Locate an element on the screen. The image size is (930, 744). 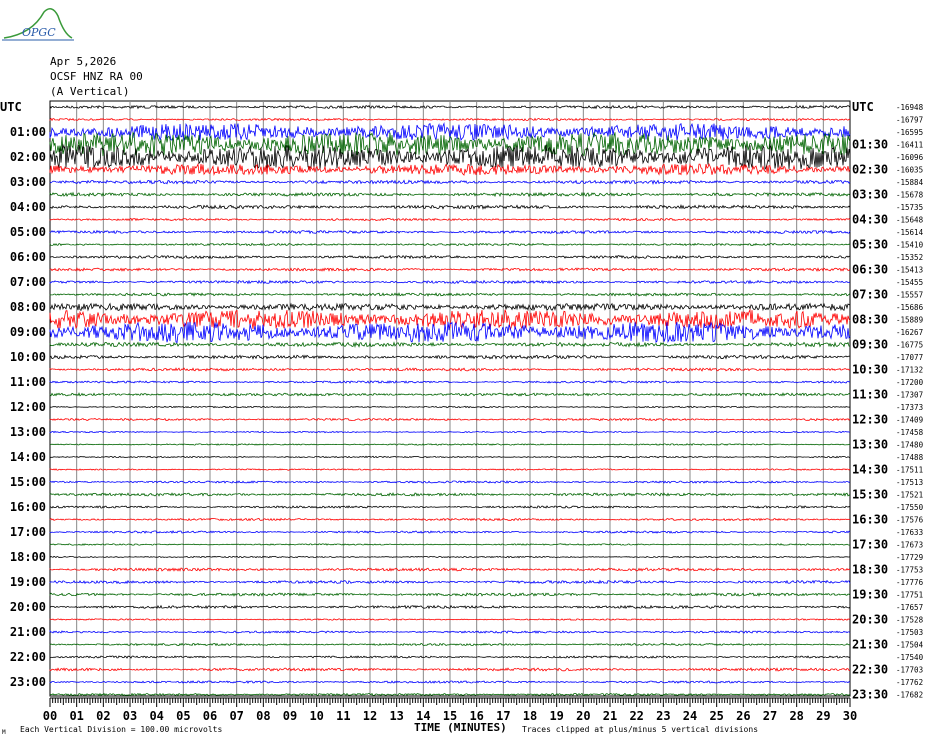
trace-offset-label: -15884 is located at coordinates (910, 182).